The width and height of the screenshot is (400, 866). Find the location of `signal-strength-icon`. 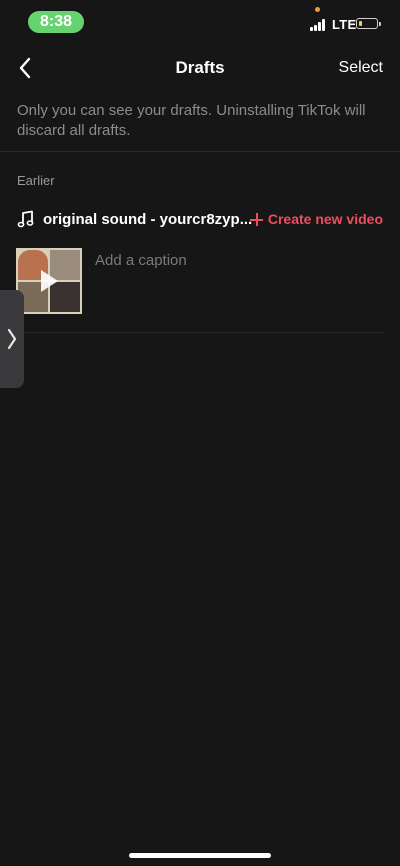

signal-strength-icon is located at coordinates (319, 25).